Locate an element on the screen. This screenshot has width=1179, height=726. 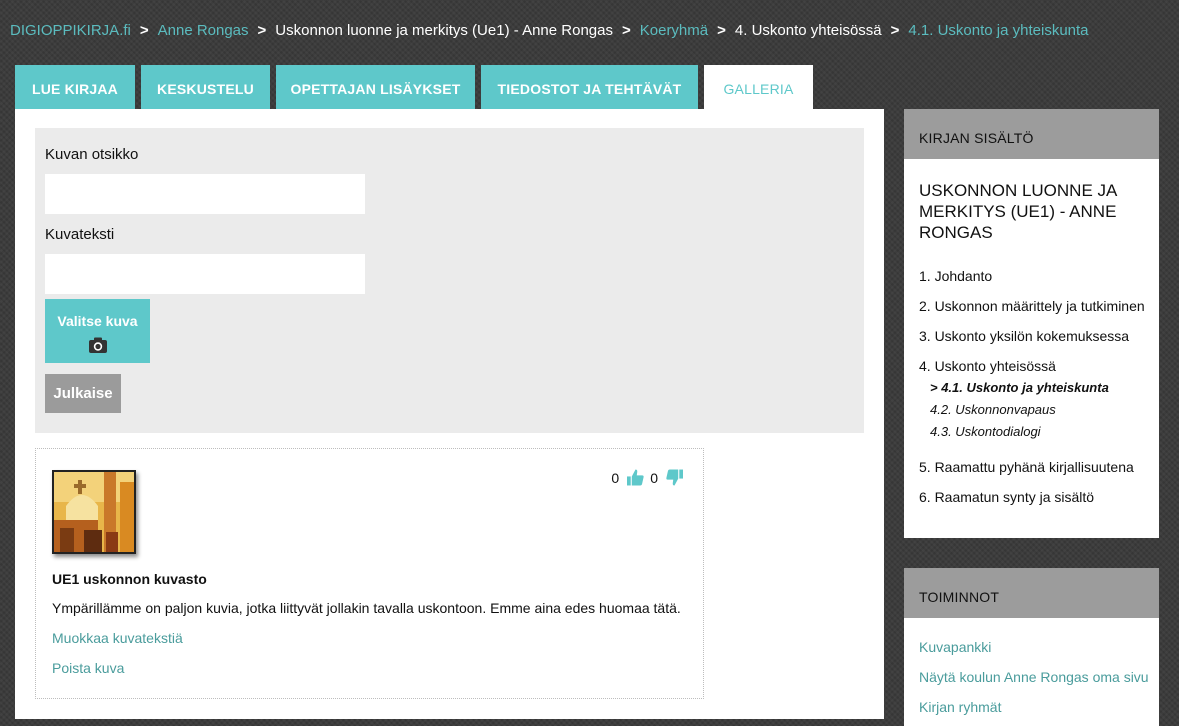
image-title-input is located at coordinates (205, 194).